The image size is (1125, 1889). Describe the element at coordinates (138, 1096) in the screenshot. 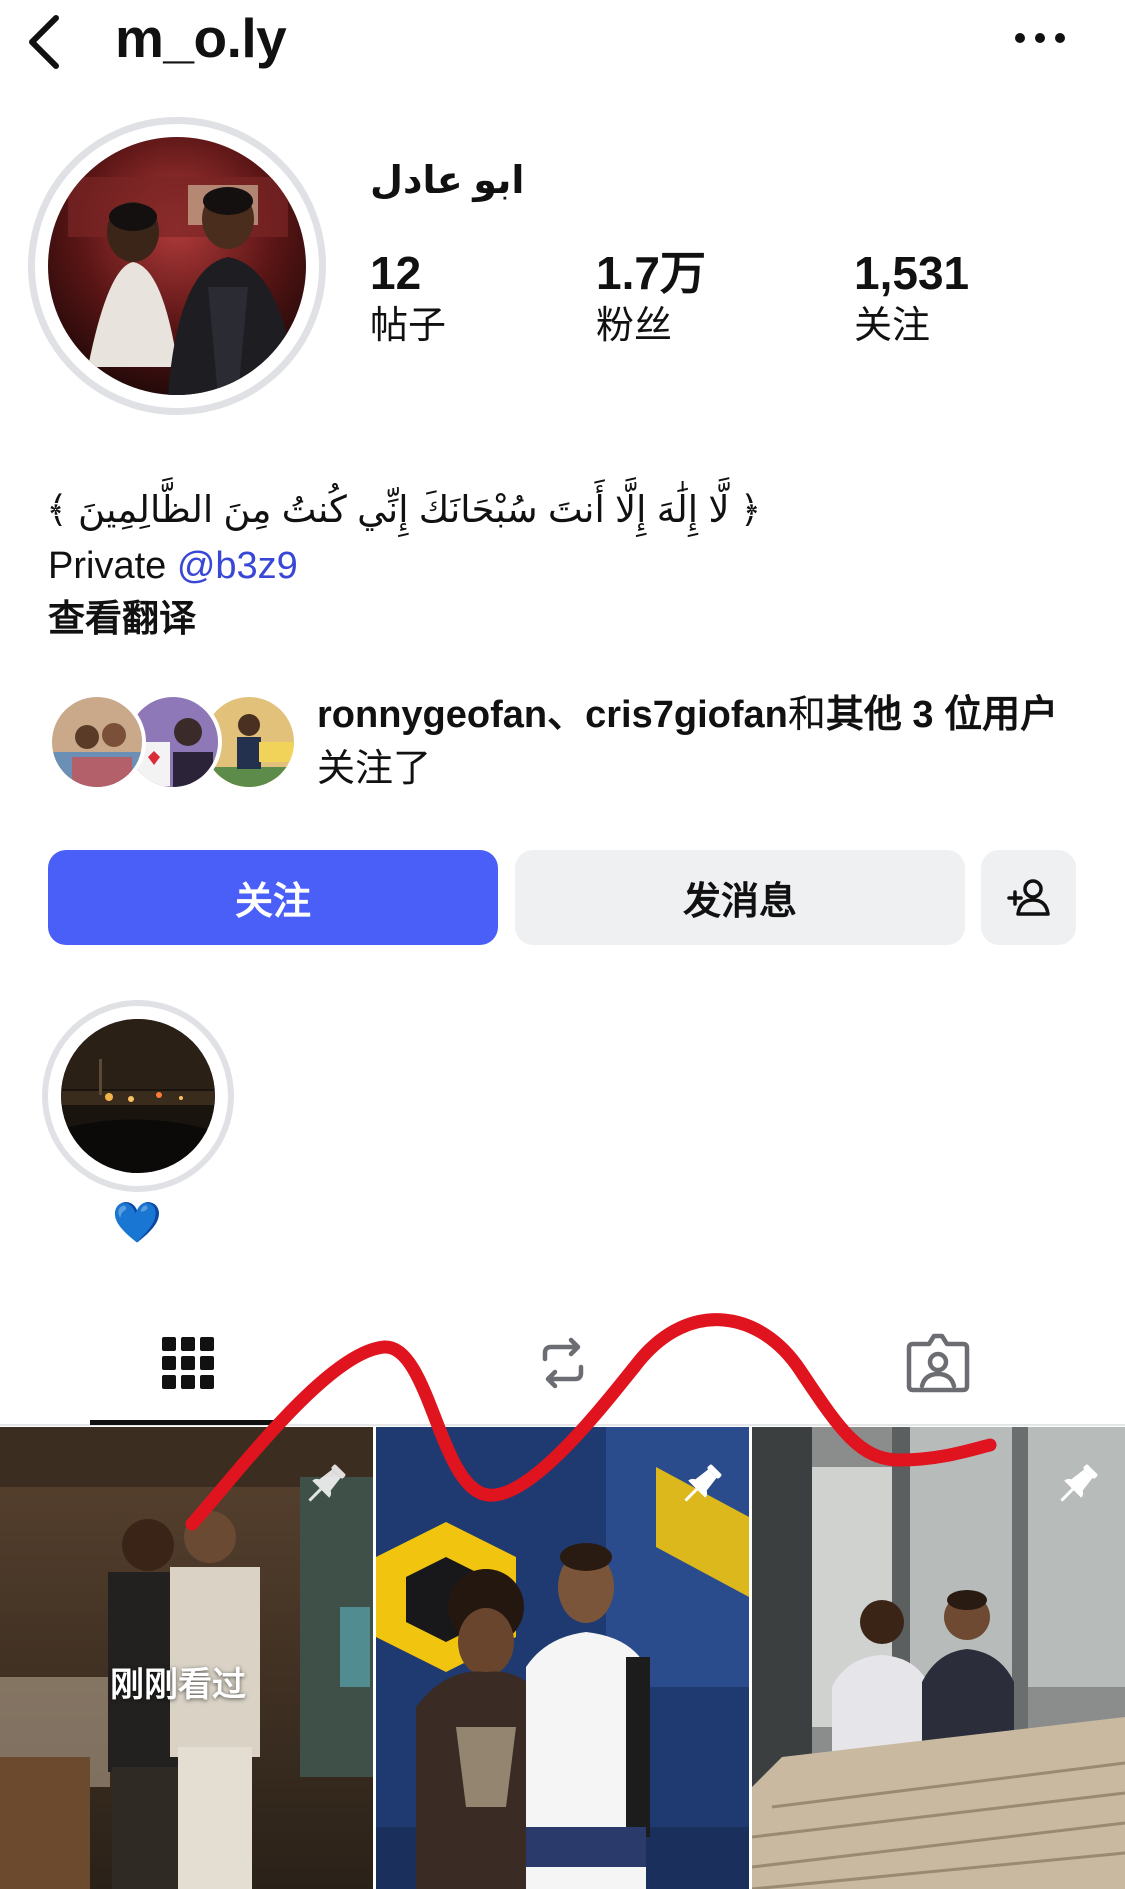

I see `story-highlight` at that location.